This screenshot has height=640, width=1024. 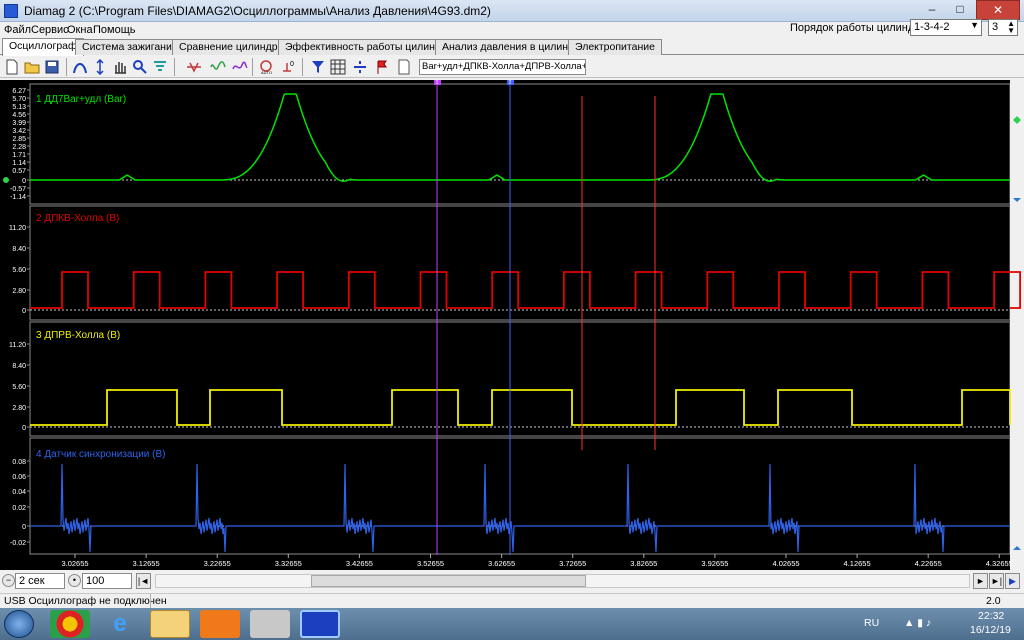 I want to click on x-tick-label: 4.02655, so click(x=785, y=563).